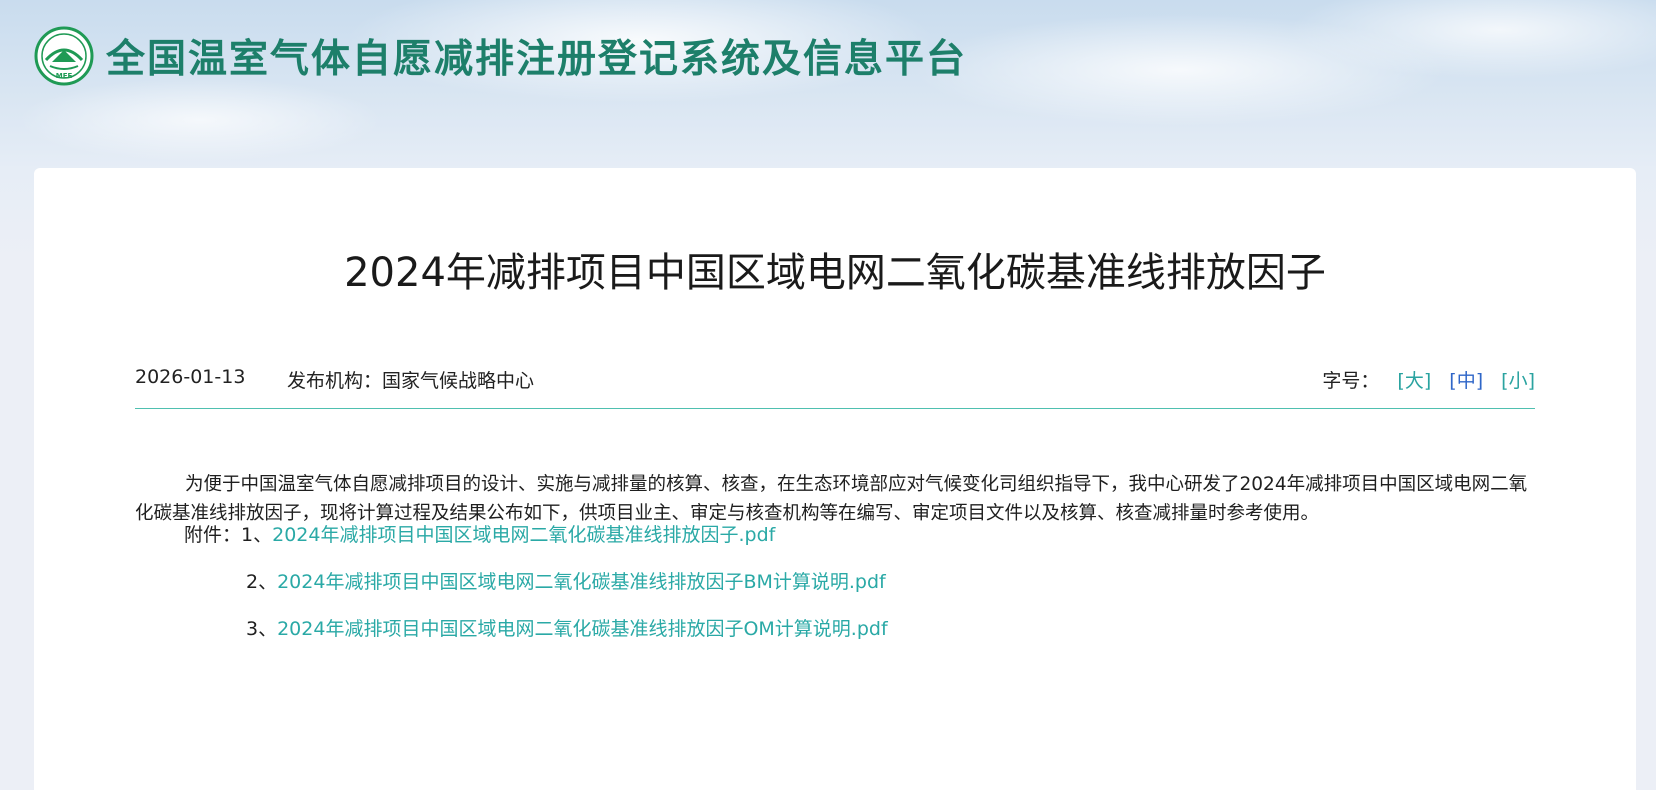 Image resolution: width=1656 pixels, height=790 pixels. What do you see at coordinates (257, 535) in the screenshot?
I see `attachment-index: 1、` at bounding box center [257, 535].